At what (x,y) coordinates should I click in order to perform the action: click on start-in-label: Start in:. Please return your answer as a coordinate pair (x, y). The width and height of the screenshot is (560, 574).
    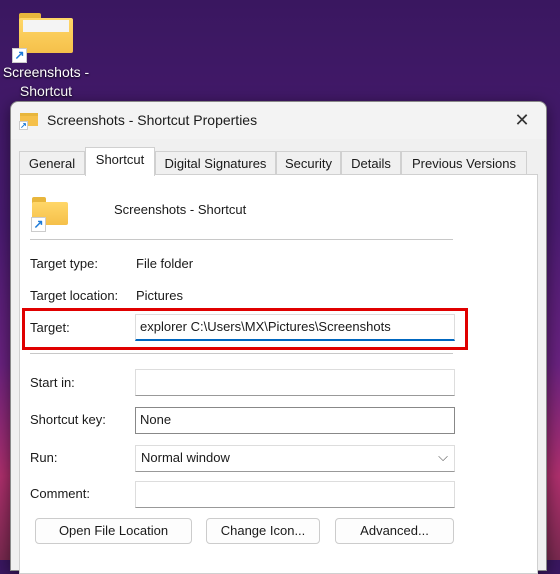
    Looking at the image, I should click on (52, 382).